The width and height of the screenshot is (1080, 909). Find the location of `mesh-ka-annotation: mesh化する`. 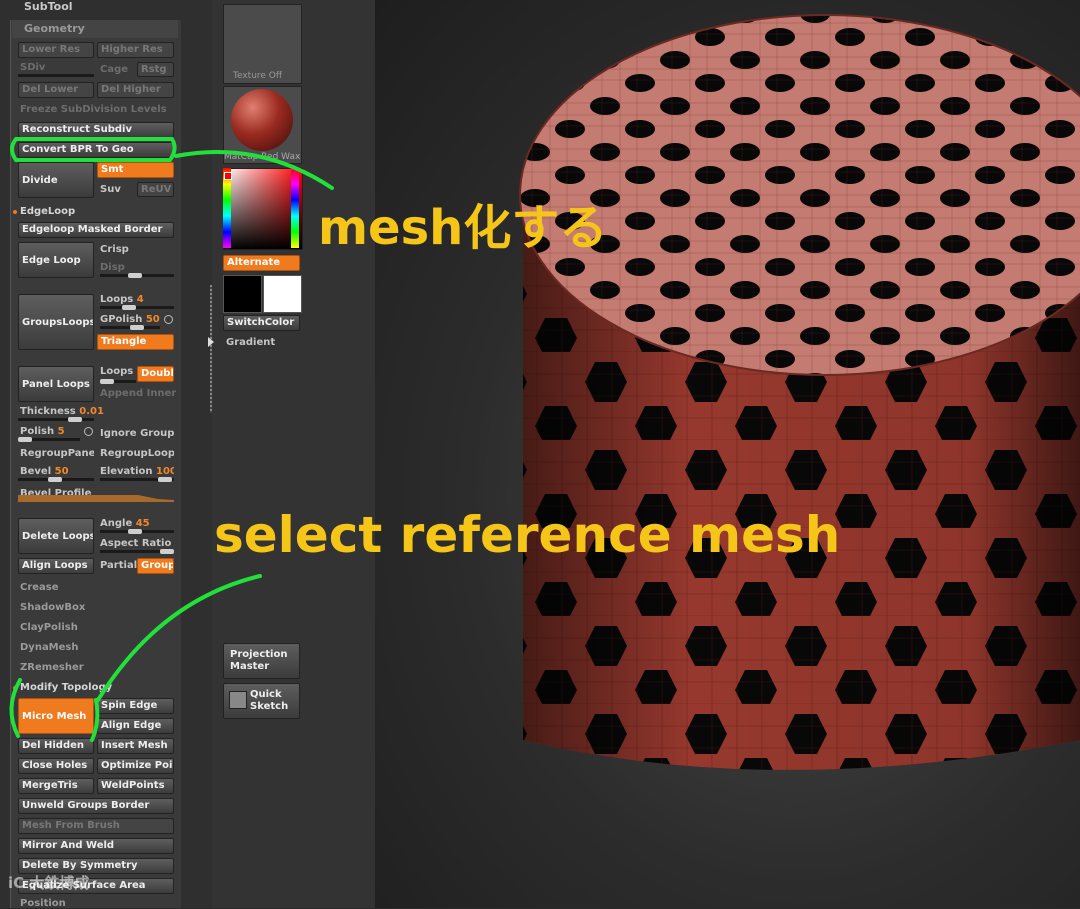

mesh-ka-annotation: mesh化する is located at coordinates (463, 228).